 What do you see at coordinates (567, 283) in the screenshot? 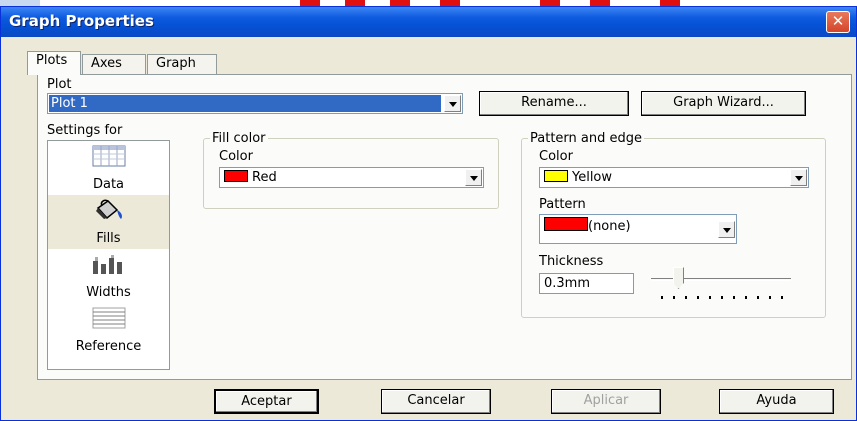
I see `thickness-value: 0.3mm` at bounding box center [567, 283].